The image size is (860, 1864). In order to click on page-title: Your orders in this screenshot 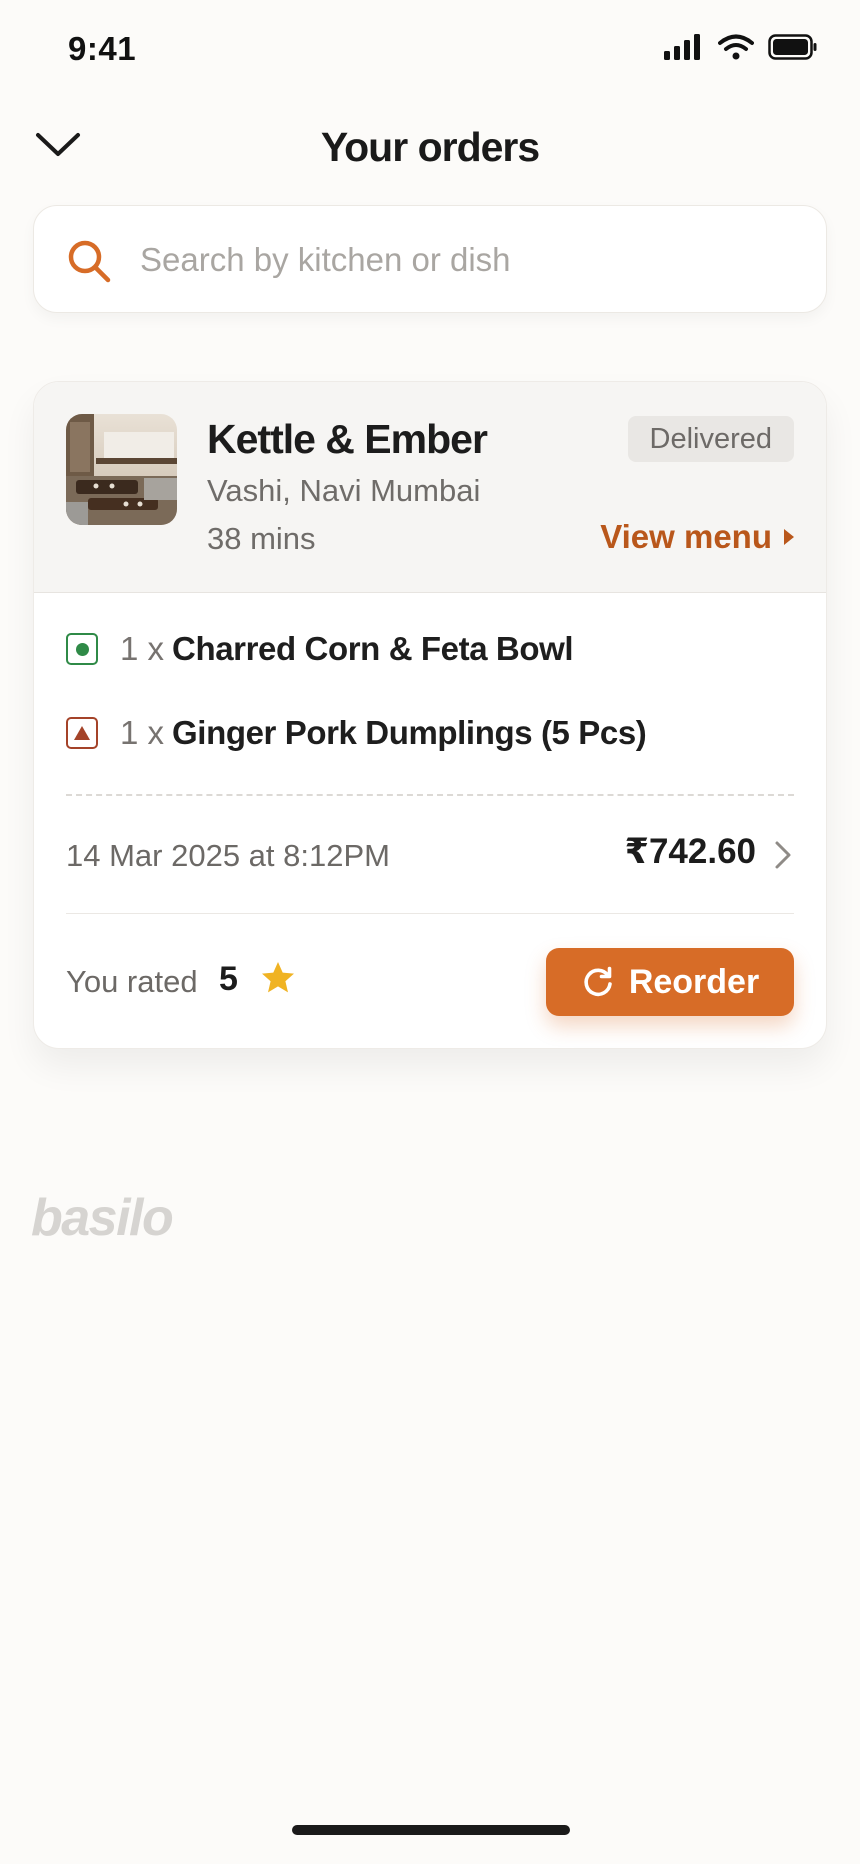, I will do `click(430, 147)`.